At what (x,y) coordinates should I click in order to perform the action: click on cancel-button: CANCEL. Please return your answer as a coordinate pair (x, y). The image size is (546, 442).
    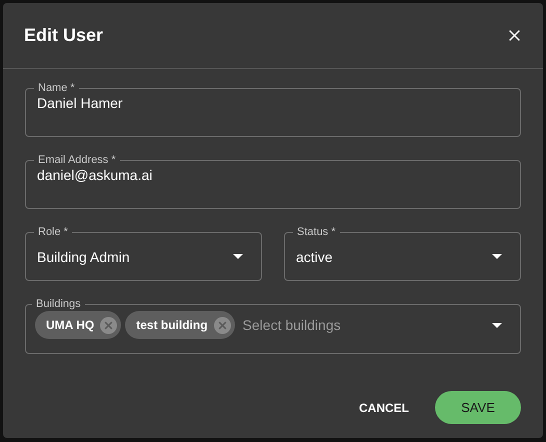
    Looking at the image, I should click on (384, 407).